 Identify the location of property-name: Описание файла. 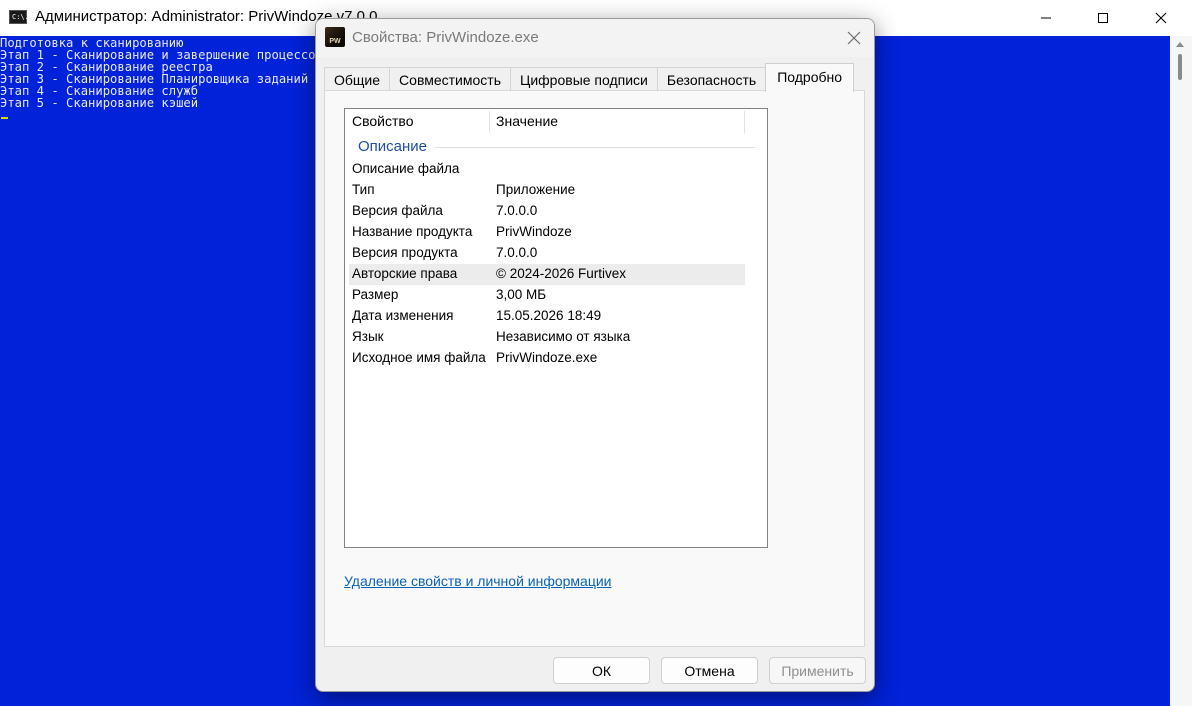
(406, 168).